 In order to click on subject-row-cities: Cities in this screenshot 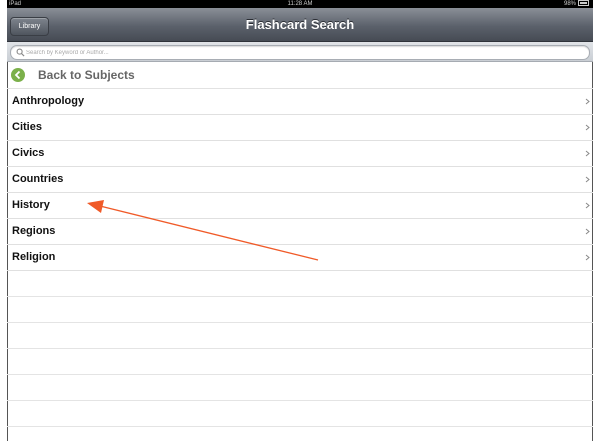, I will do `click(300, 128)`.